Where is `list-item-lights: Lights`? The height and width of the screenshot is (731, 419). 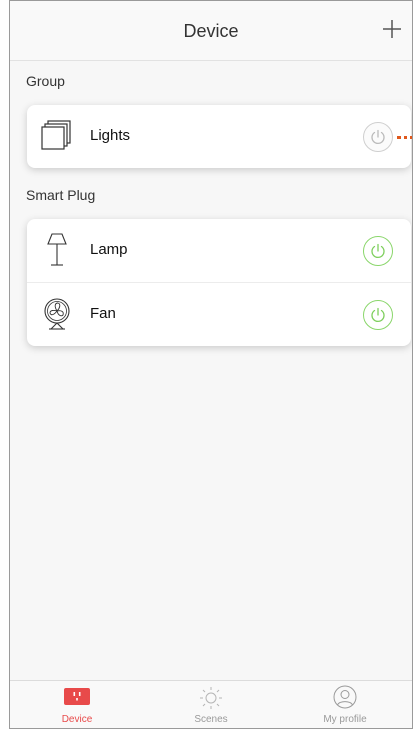
list-item-lights: Lights is located at coordinates (219, 136).